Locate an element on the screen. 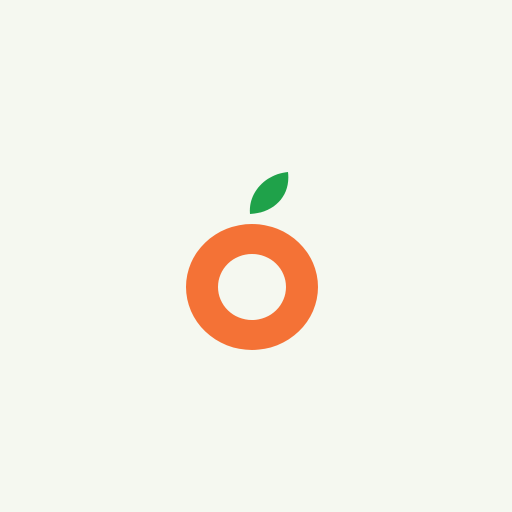  leaf-icon is located at coordinates (269, 193).